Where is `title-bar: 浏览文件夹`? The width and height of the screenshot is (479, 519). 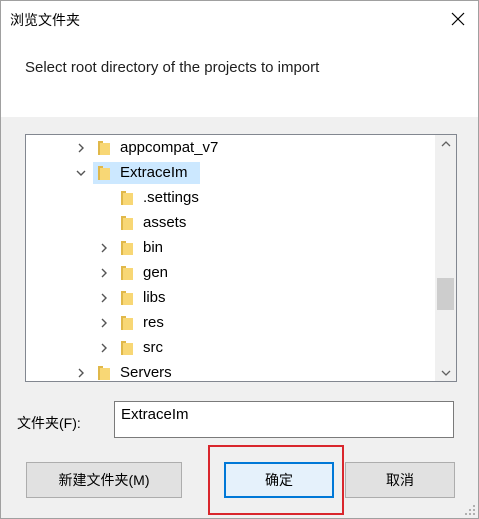 title-bar: 浏览文件夹 is located at coordinates (239, 19).